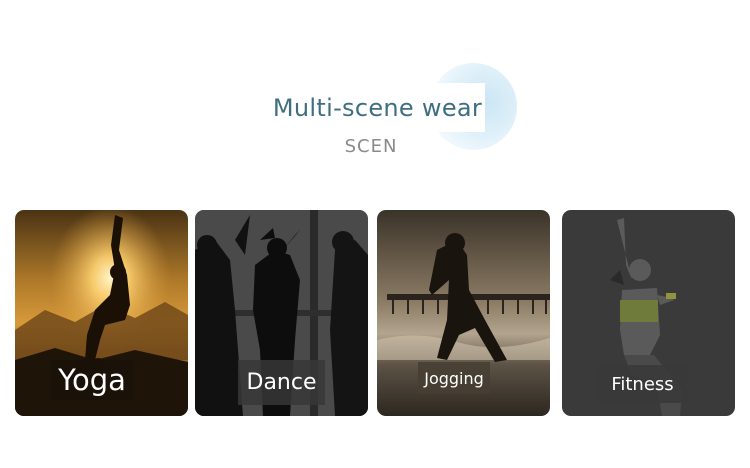 The height and width of the screenshot is (468, 750). What do you see at coordinates (648, 313) in the screenshot?
I see `card-fitness: Fitness` at bounding box center [648, 313].